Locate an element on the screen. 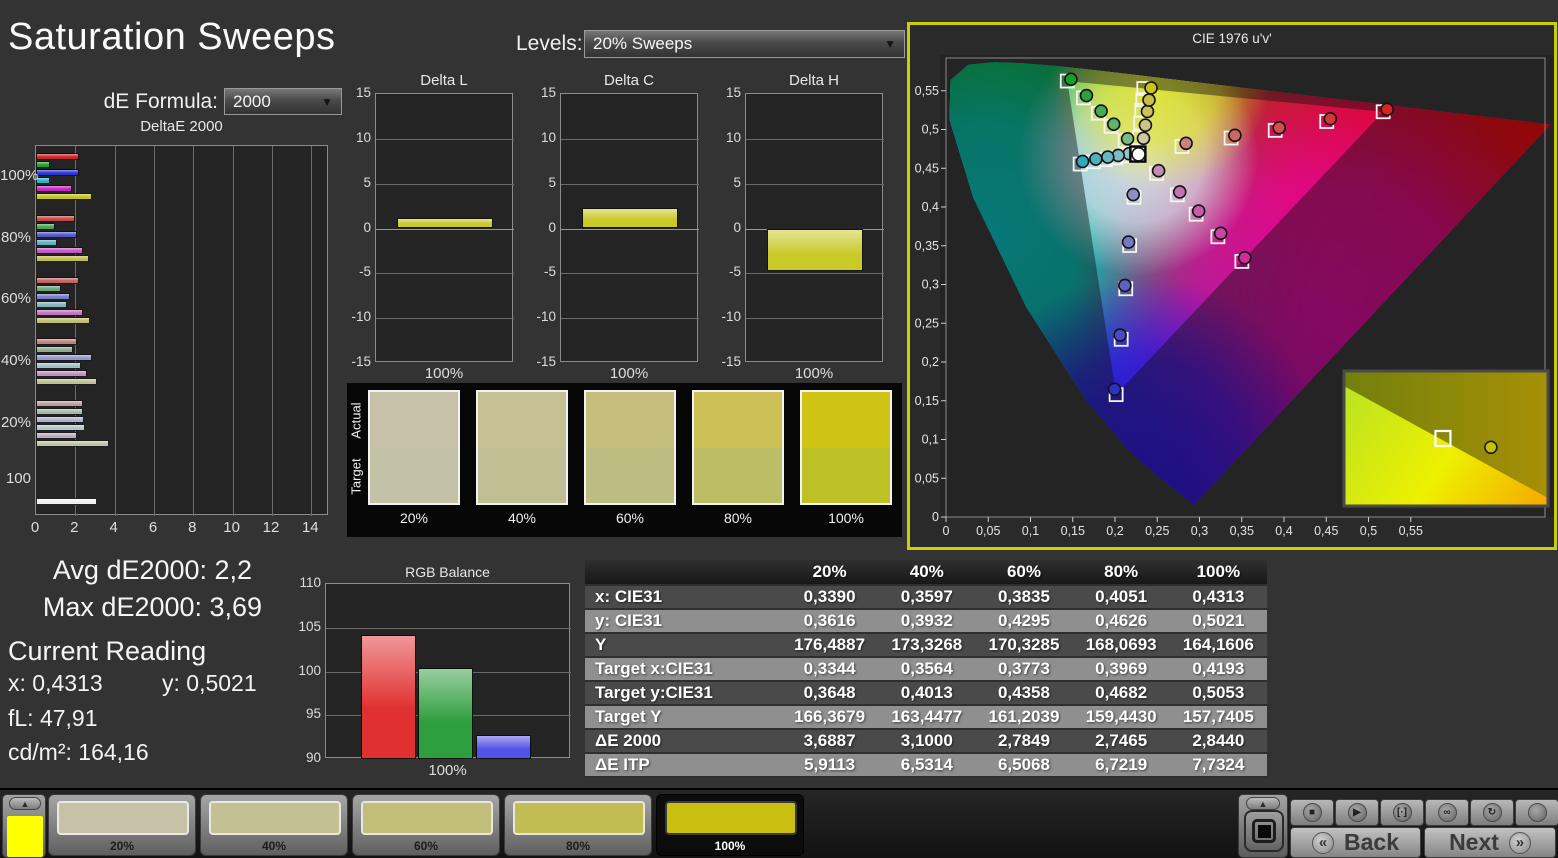  swatch-label: 80% is located at coordinates (738, 518).